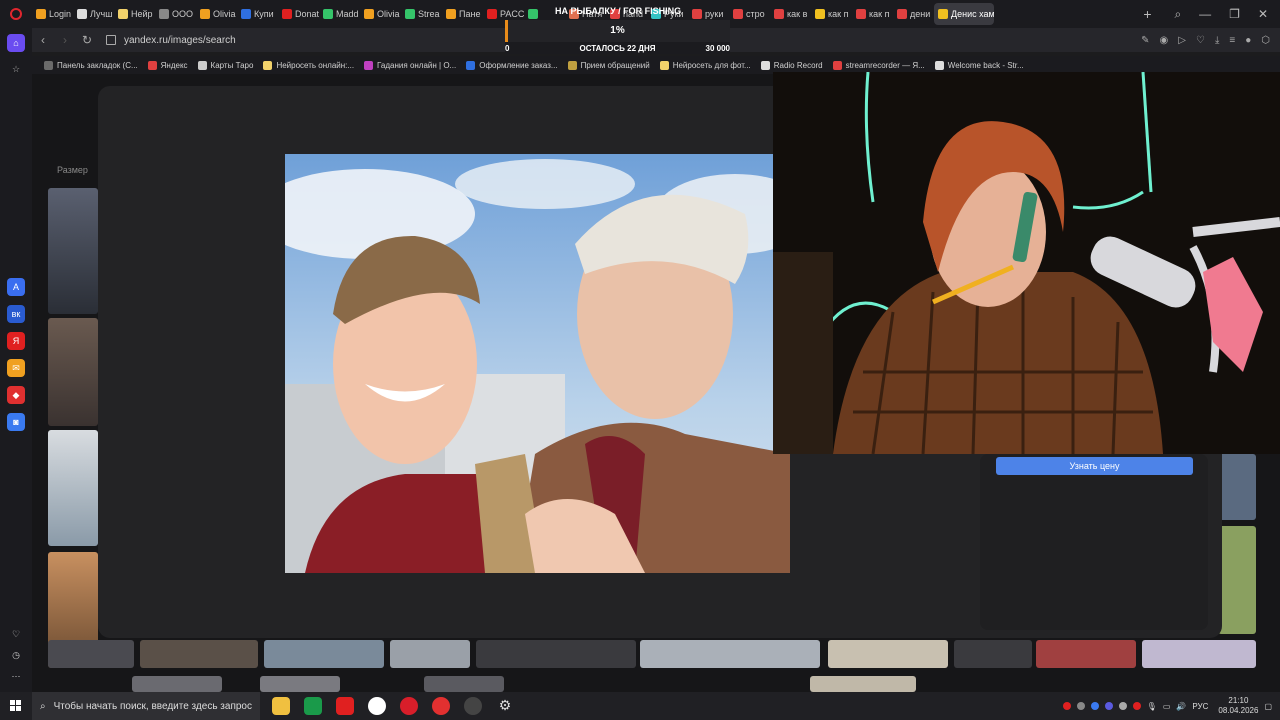  I want to click on clock: 21:10 08.04.2026, so click(1236, 706).